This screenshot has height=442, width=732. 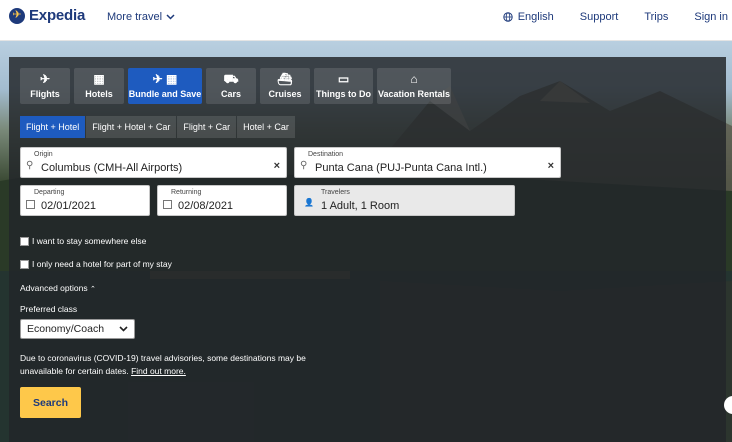 I want to click on plane-logo-icon: ✈, so click(x=17, y=15).